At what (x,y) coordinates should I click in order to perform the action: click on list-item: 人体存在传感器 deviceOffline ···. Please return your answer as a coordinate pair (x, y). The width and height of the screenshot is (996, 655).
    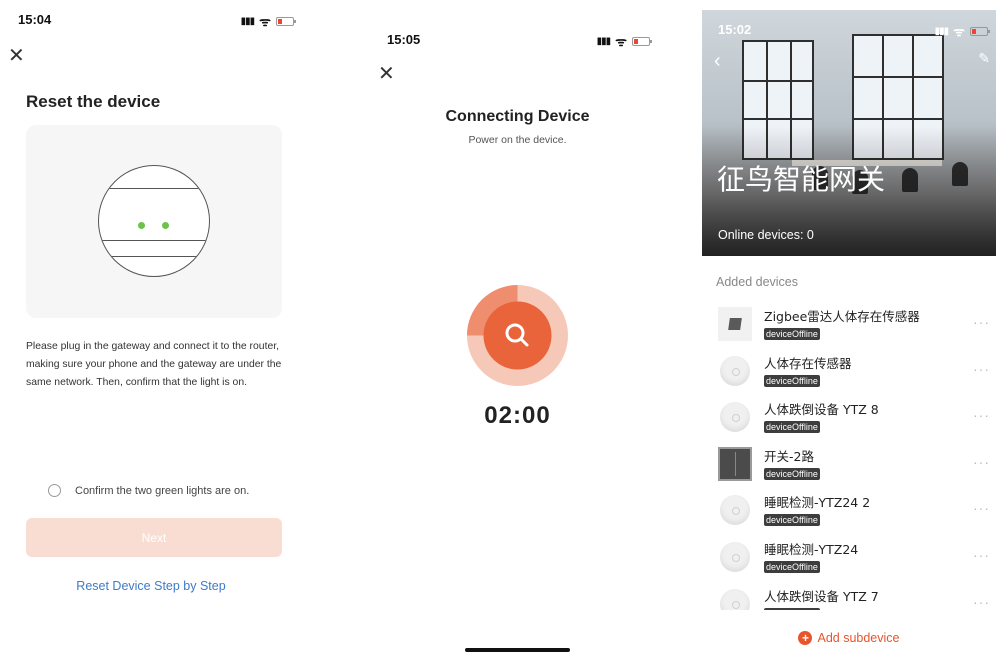
    Looking at the image, I should click on (849, 368).